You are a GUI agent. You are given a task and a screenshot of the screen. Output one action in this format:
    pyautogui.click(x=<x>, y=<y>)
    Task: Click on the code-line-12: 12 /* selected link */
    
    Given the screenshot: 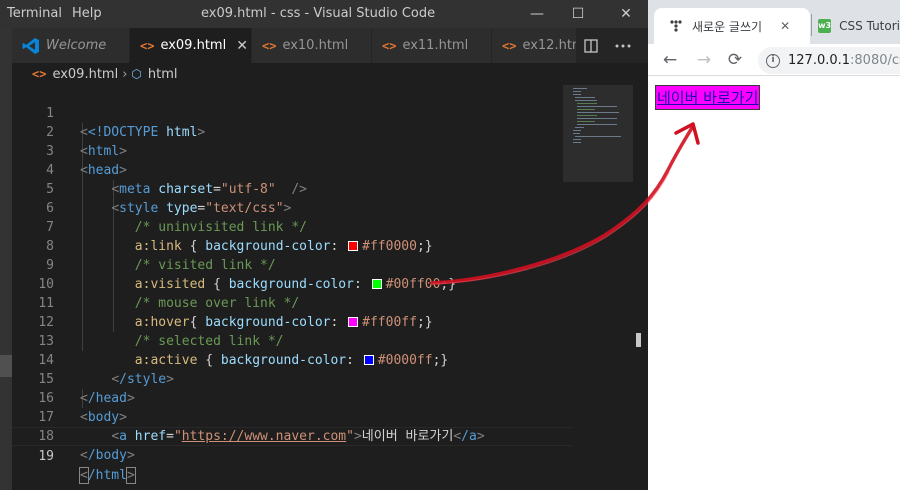 What is the action you would take?
    pyautogui.click(x=161, y=332)
    